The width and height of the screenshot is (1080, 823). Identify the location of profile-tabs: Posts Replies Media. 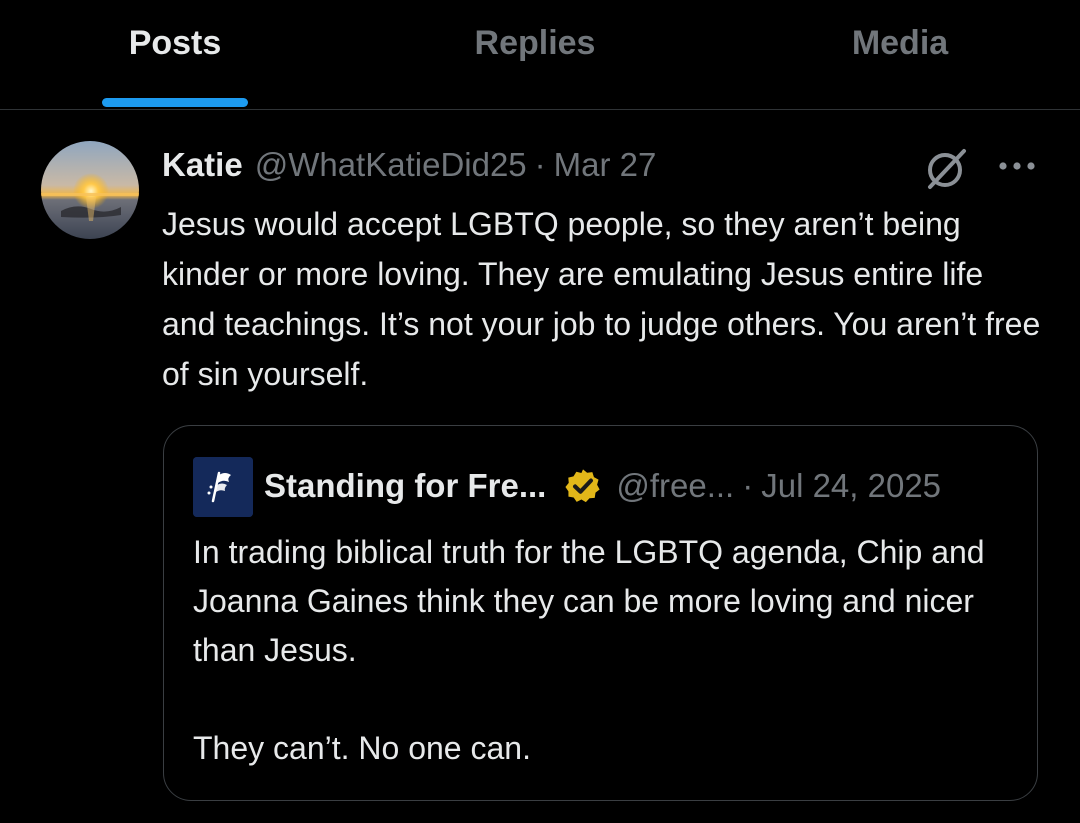
(540, 55).